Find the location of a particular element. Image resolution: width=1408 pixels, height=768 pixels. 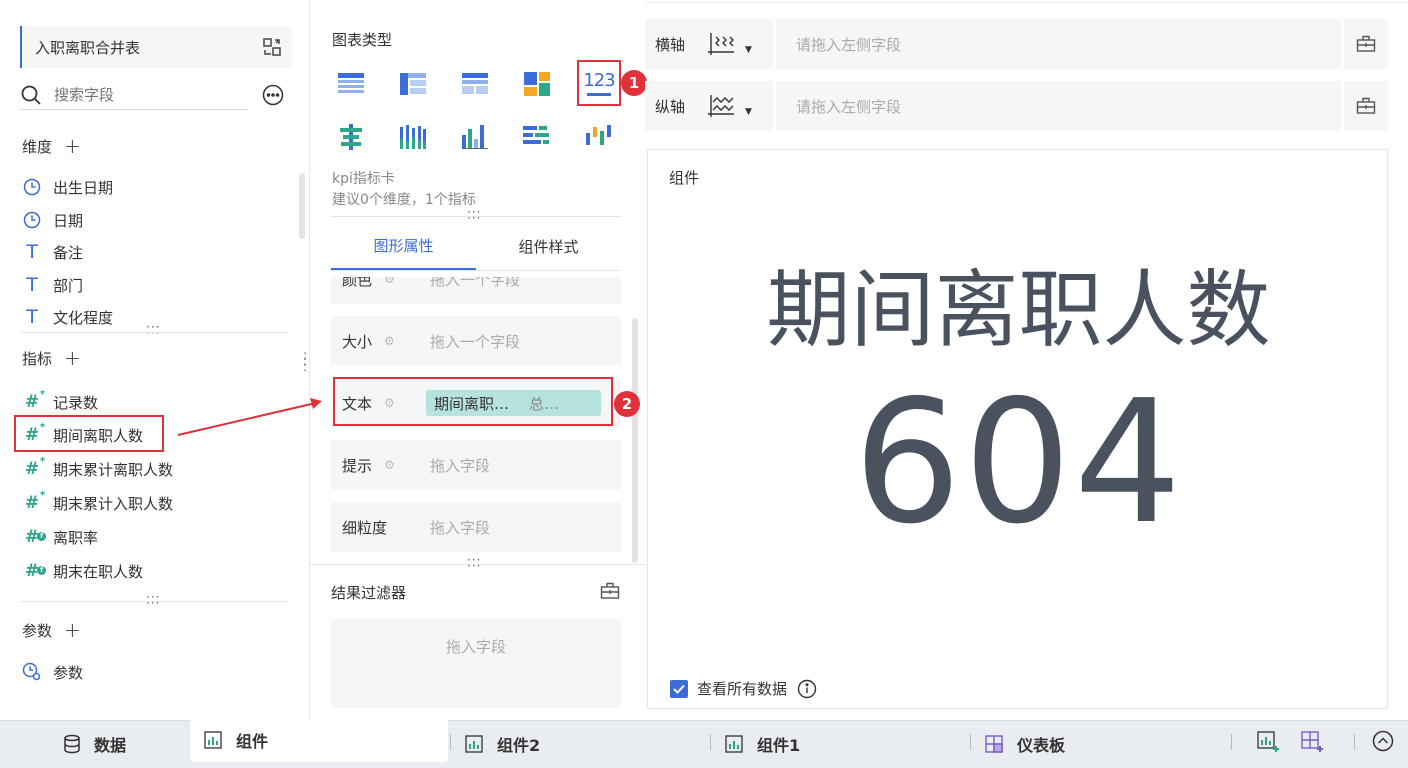

x-axis-drop-zone: 请拖入左侧字段 is located at coordinates (1058, 44).